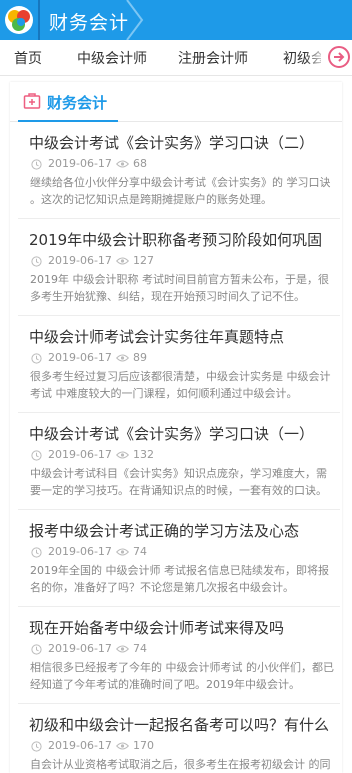  I want to click on section-header: 财务会计, so click(176, 102).